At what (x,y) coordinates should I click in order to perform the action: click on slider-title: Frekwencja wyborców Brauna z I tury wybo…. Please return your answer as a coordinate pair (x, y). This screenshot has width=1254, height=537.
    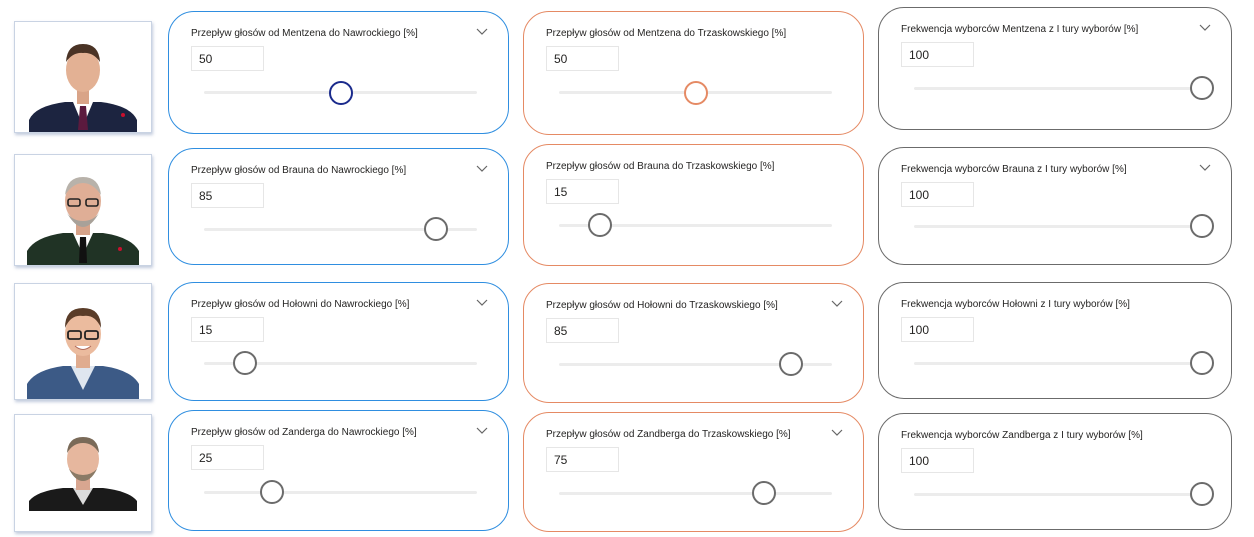
    Looking at the image, I should click on (1014, 169).